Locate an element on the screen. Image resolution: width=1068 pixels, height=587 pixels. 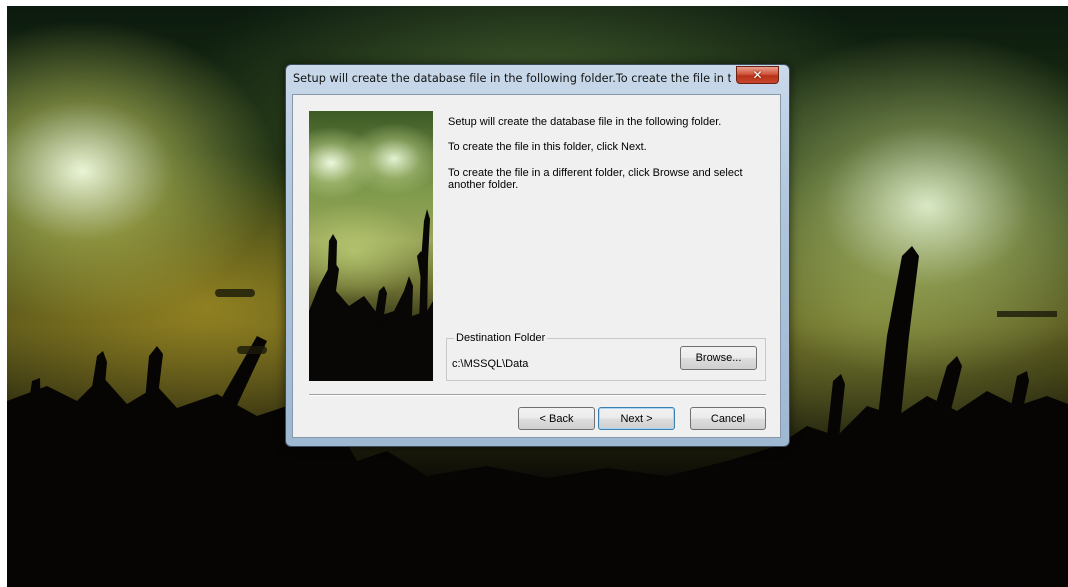
close-icon: ✕ is located at coordinates (757, 75).